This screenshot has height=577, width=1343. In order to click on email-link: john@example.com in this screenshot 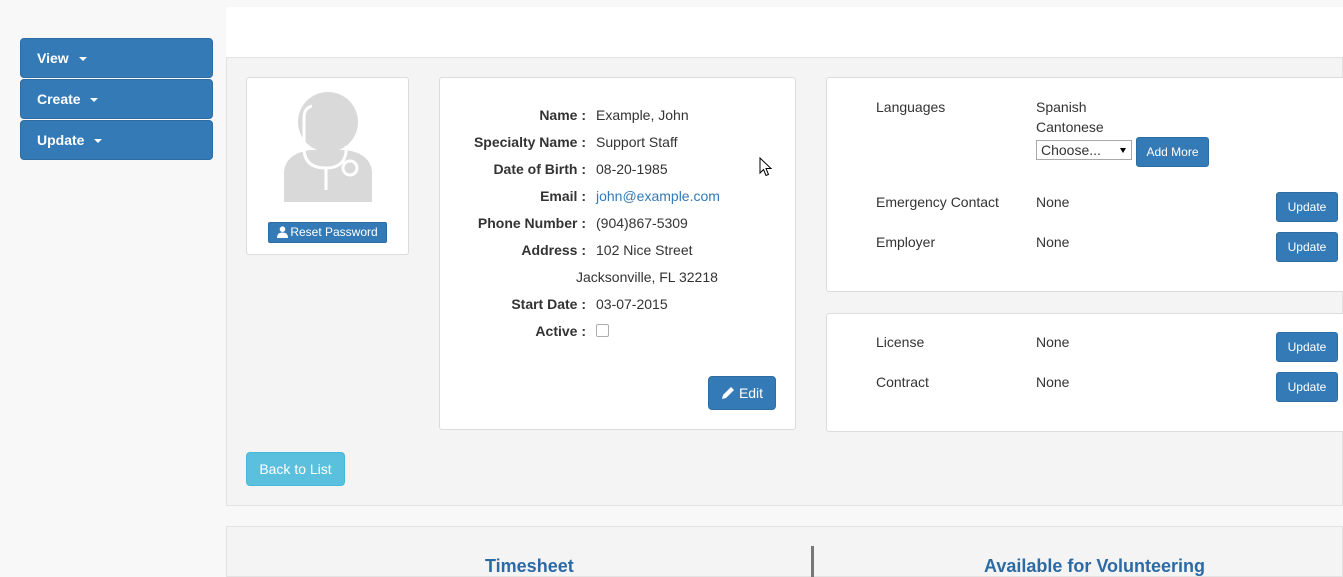, I will do `click(658, 196)`.